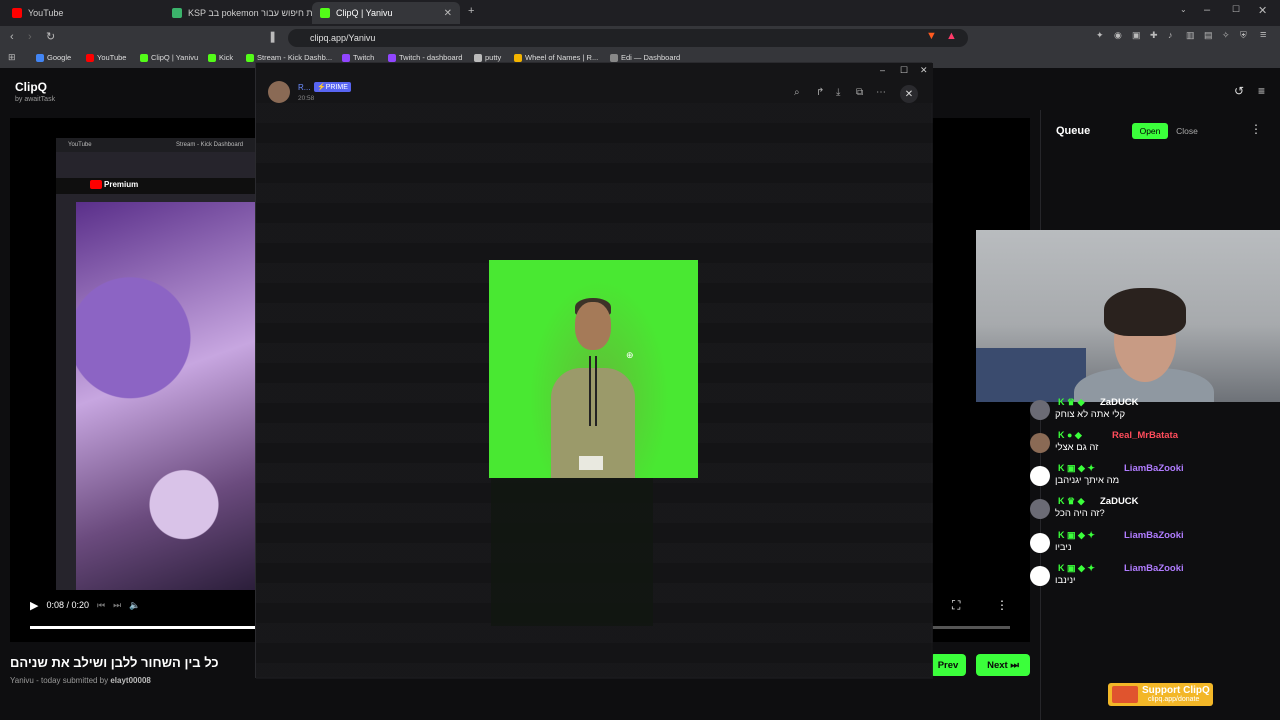 This screenshot has width=1280, height=720. Describe the element at coordinates (50, 36) in the screenshot. I see `reload-icon: ↻` at that location.